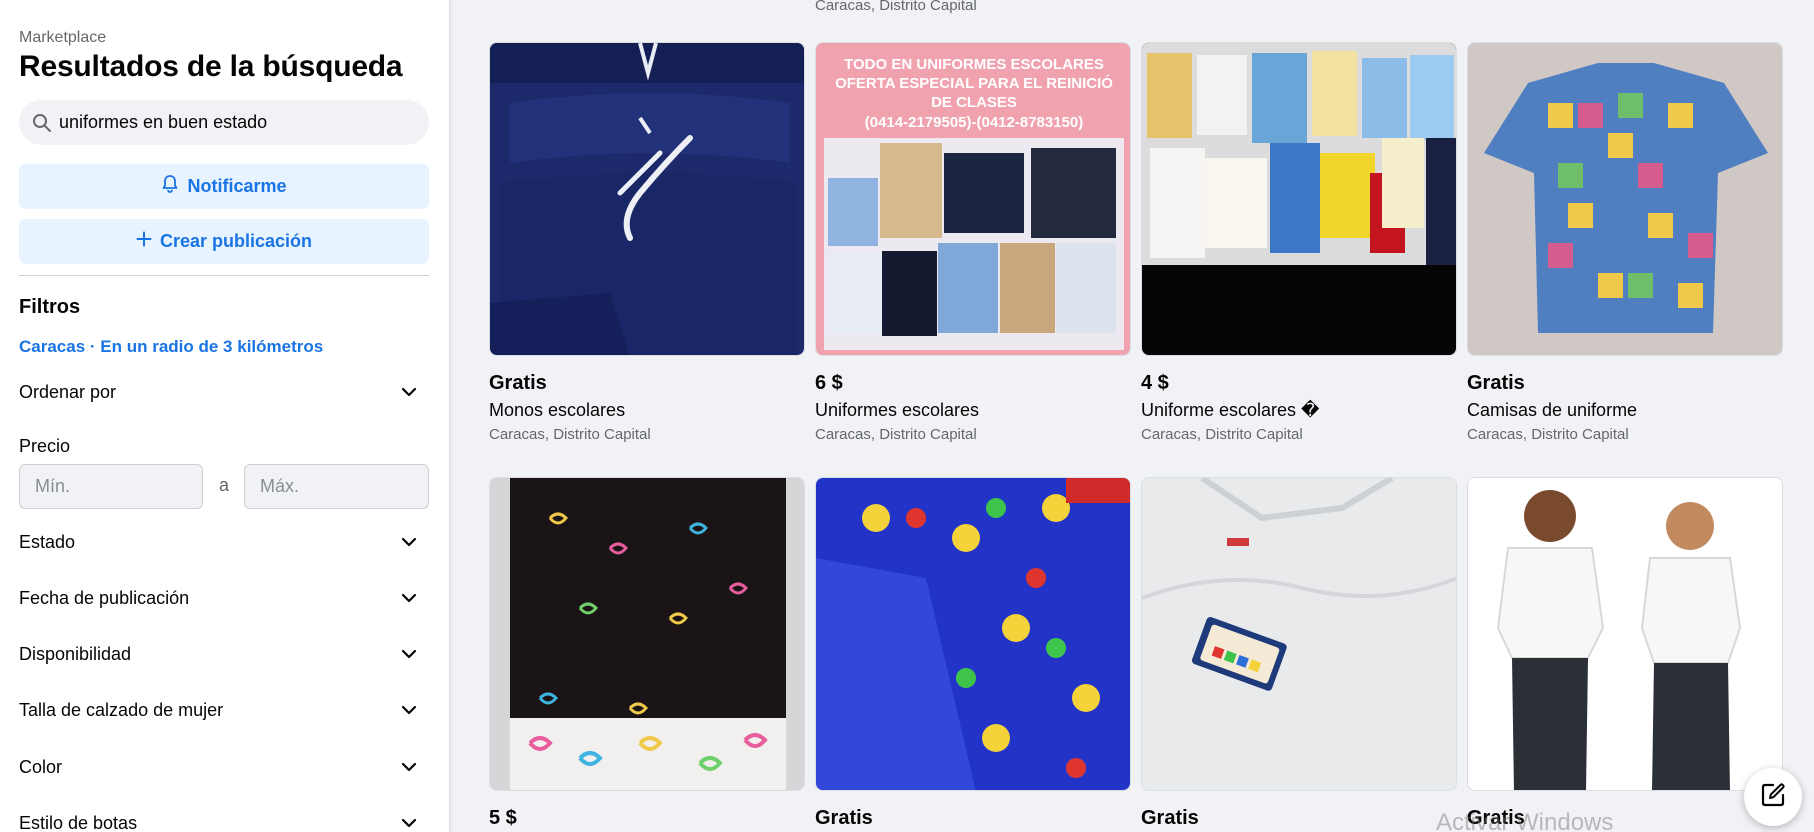  Describe the element at coordinates (224, 275) in the screenshot. I see `divider` at that location.